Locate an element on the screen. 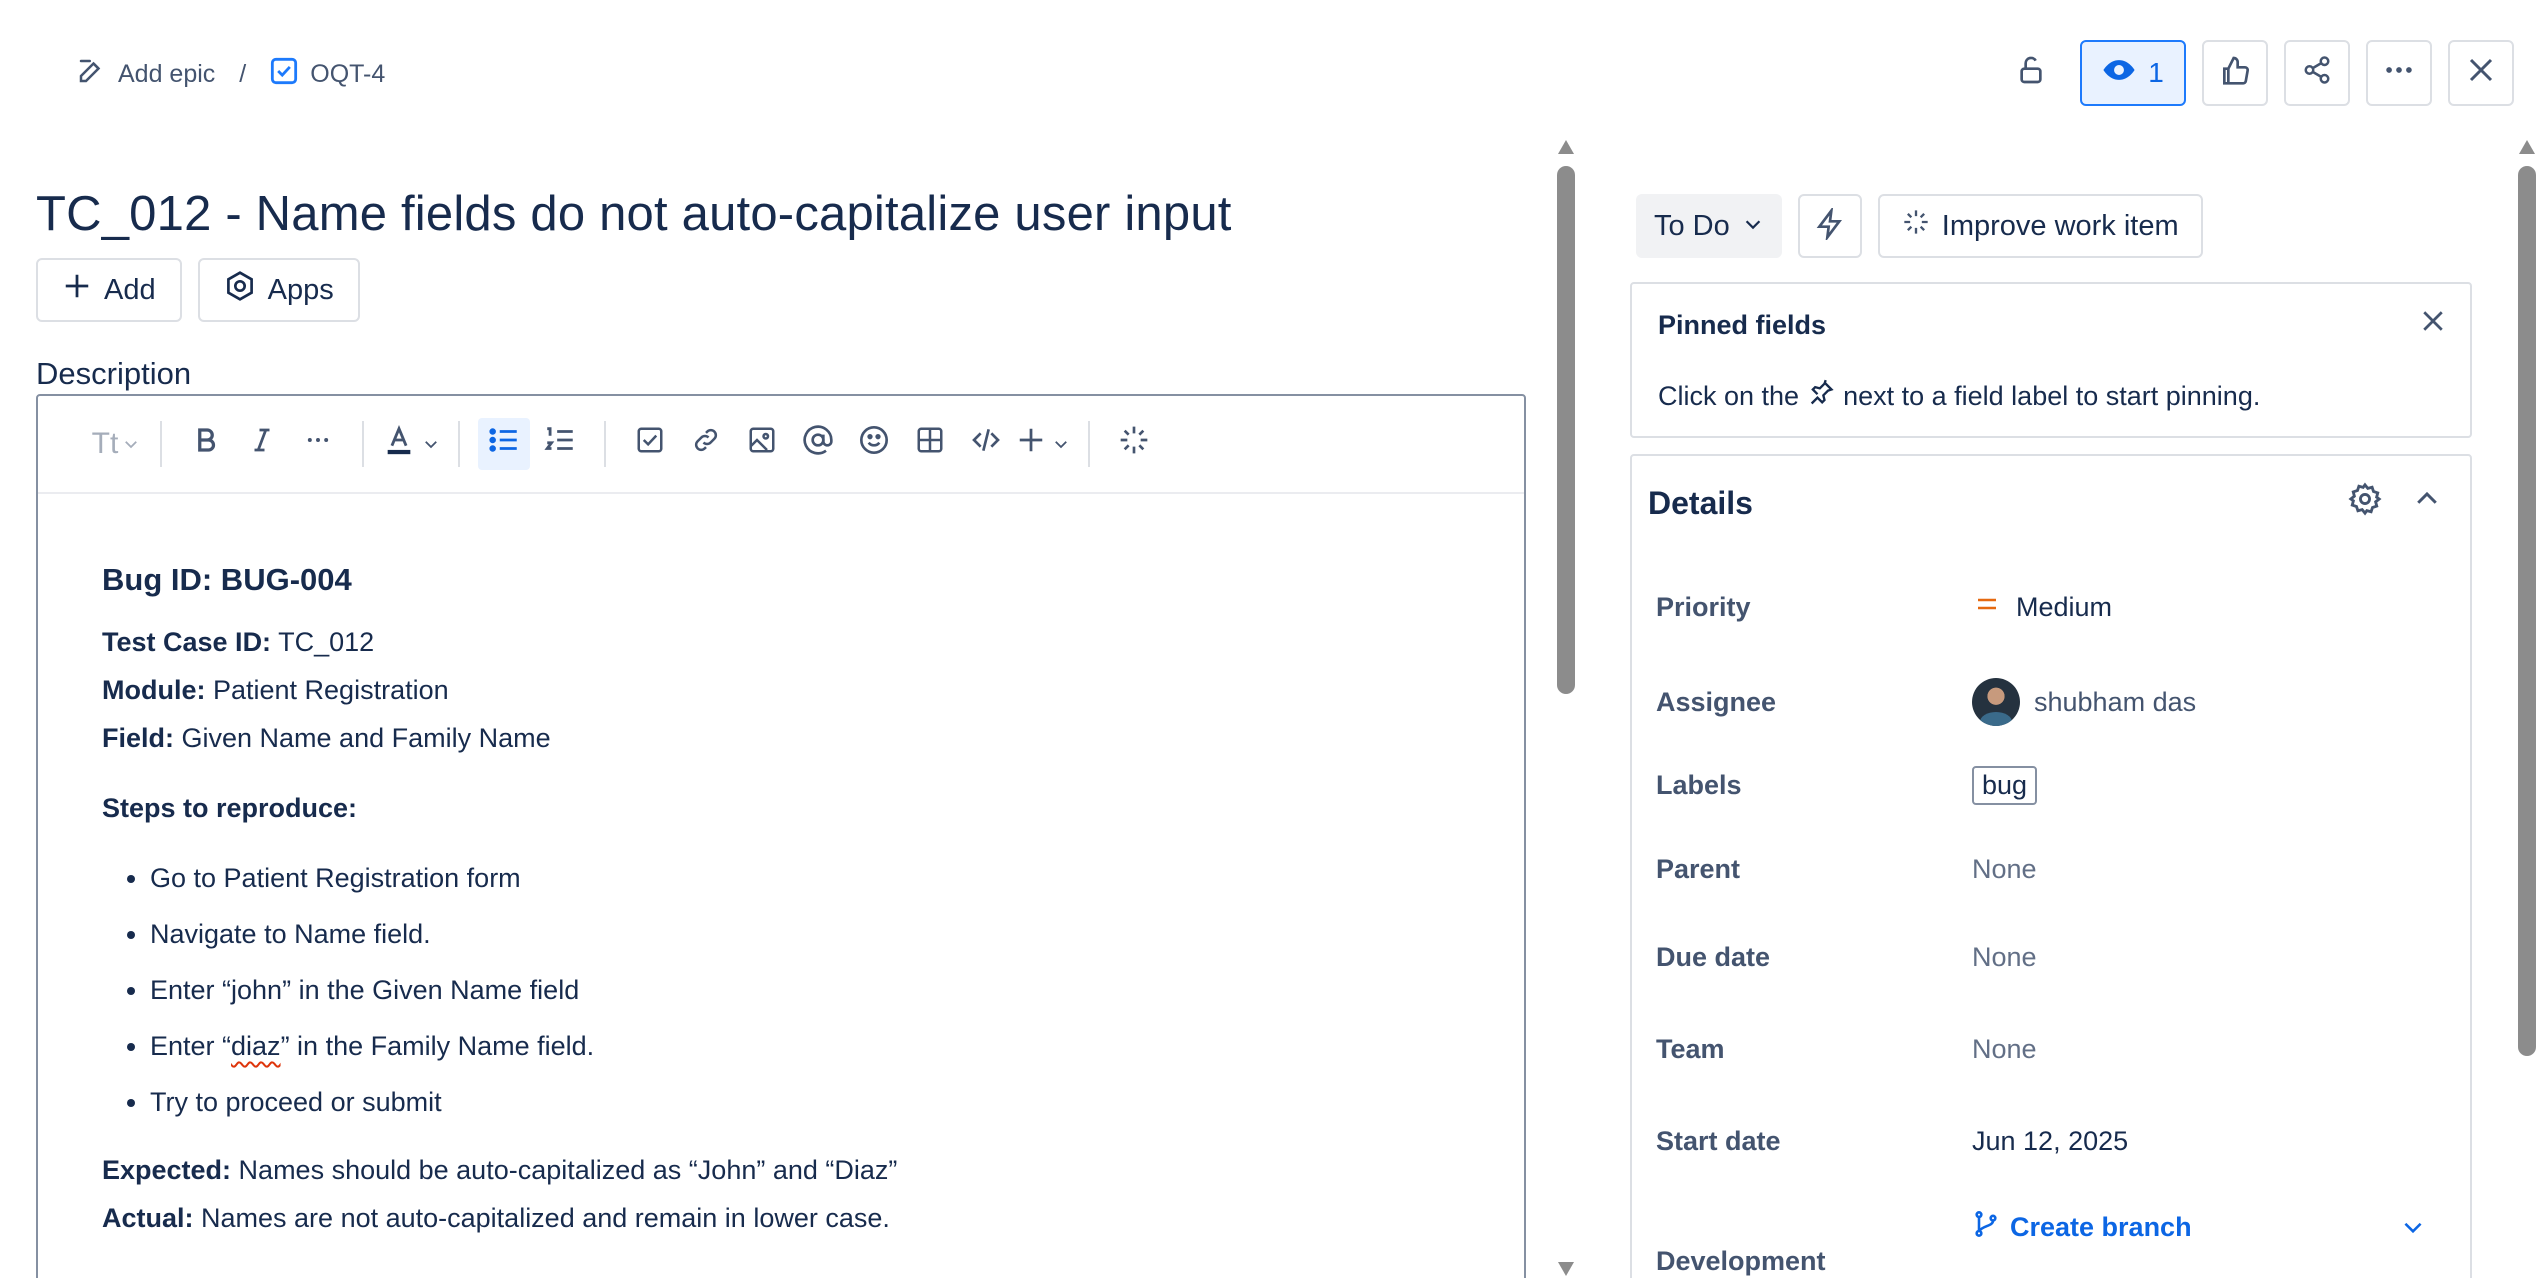 The height and width of the screenshot is (1278, 2538). ai-button is located at coordinates (1134, 444).